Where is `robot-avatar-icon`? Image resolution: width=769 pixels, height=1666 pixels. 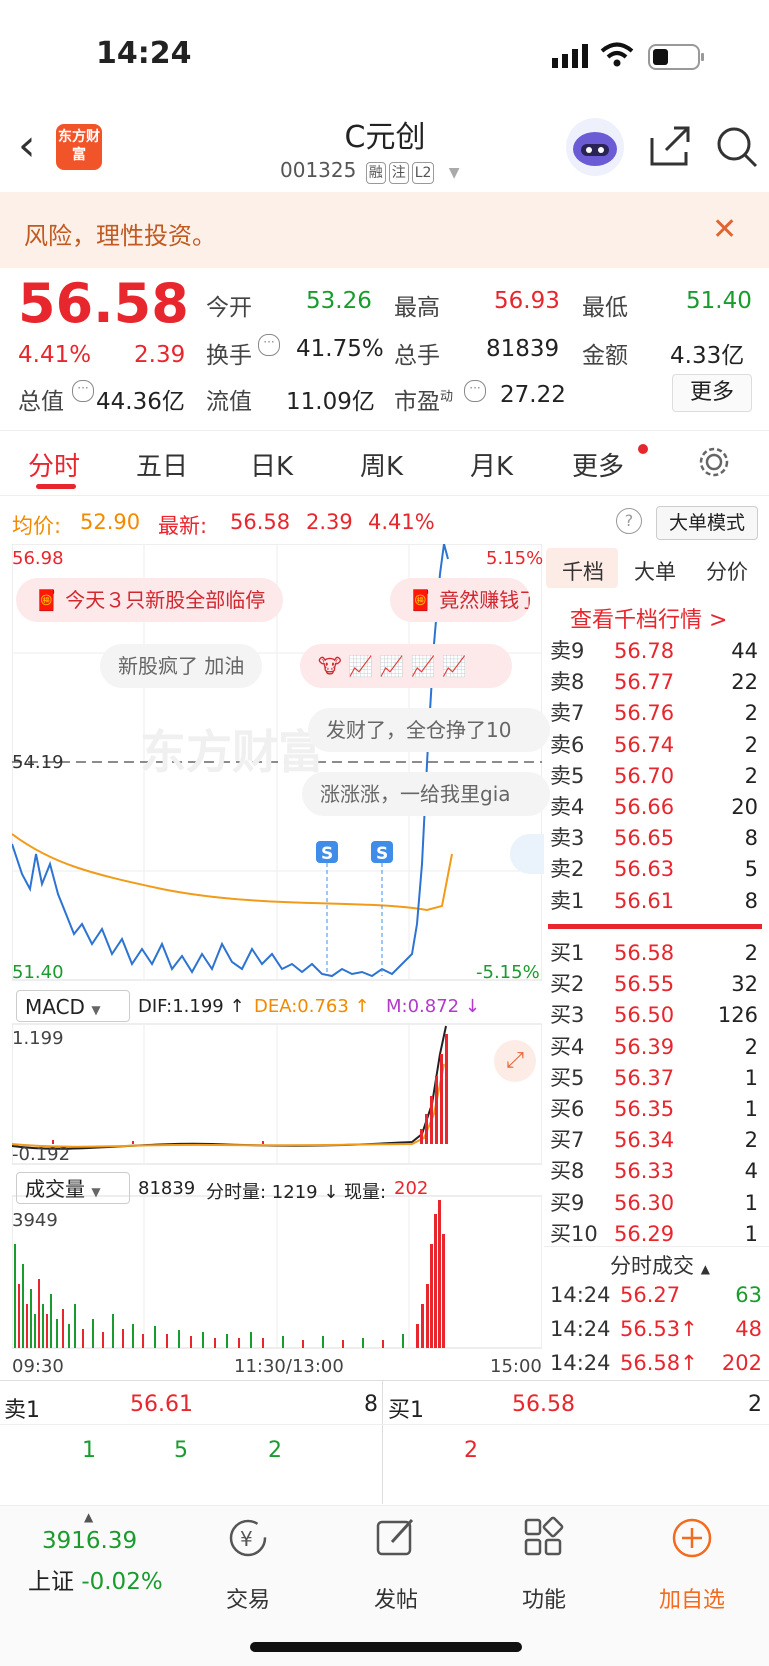
robot-avatar-icon is located at coordinates (595, 147).